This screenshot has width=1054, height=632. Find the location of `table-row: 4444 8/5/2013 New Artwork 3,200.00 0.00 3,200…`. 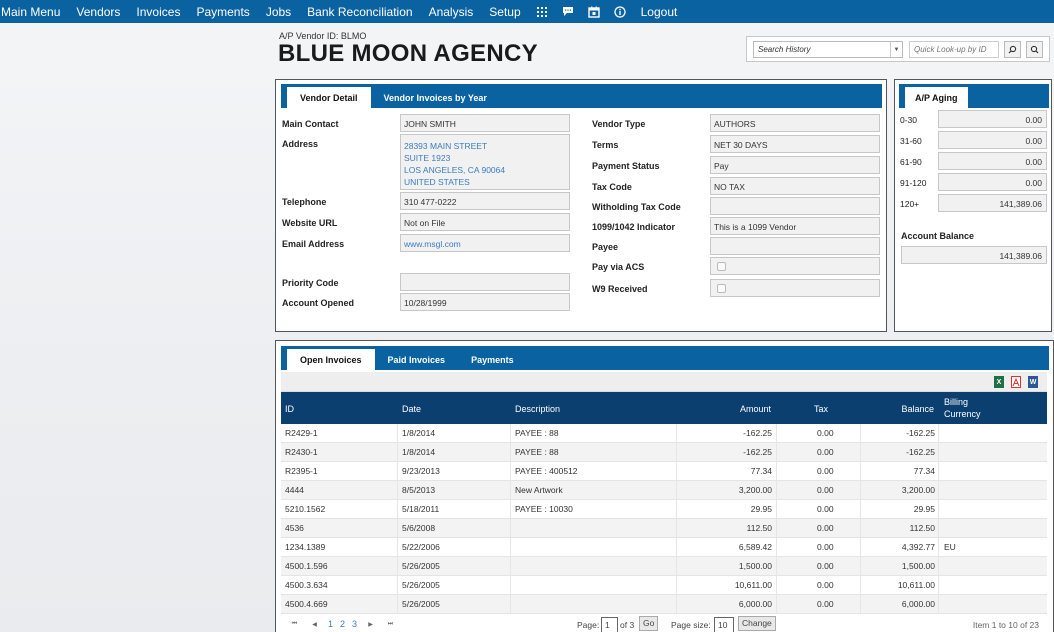

table-row: 4444 8/5/2013 New Artwork 3,200.00 0.00 3,200… is located at coordinates (664, 490).